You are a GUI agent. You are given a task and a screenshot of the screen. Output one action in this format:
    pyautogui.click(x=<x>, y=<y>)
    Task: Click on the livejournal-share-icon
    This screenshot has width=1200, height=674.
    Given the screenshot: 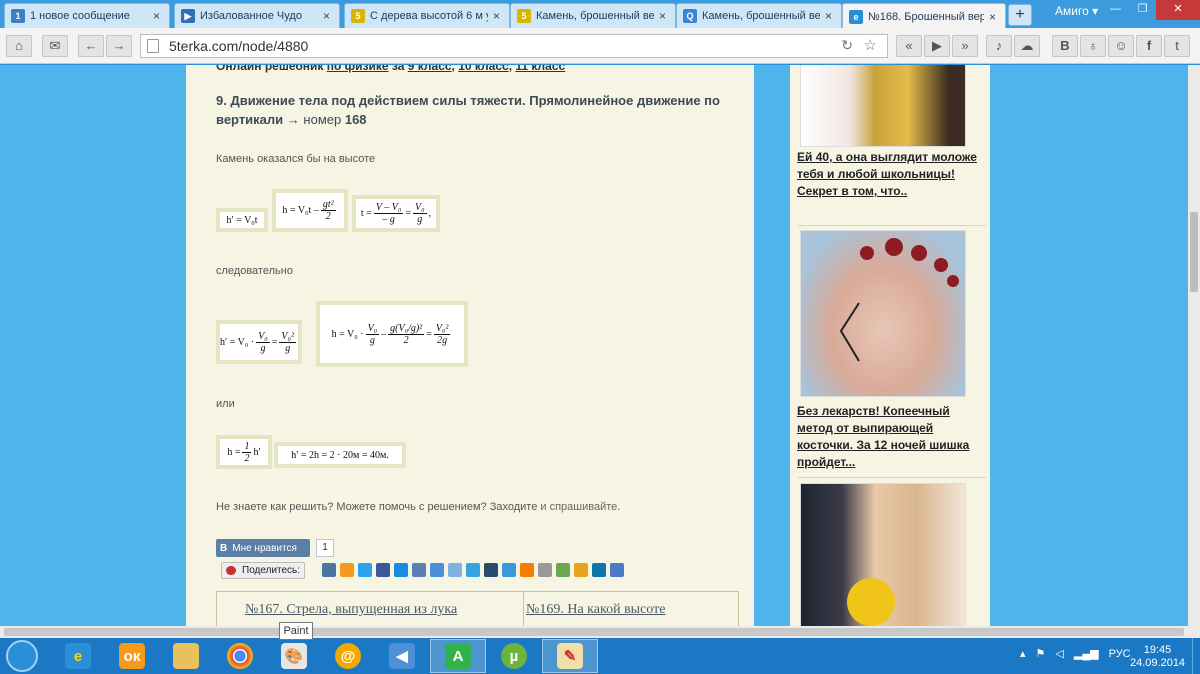 What is the action you would take?
    pyautogui.click(x=491, y=570)
    